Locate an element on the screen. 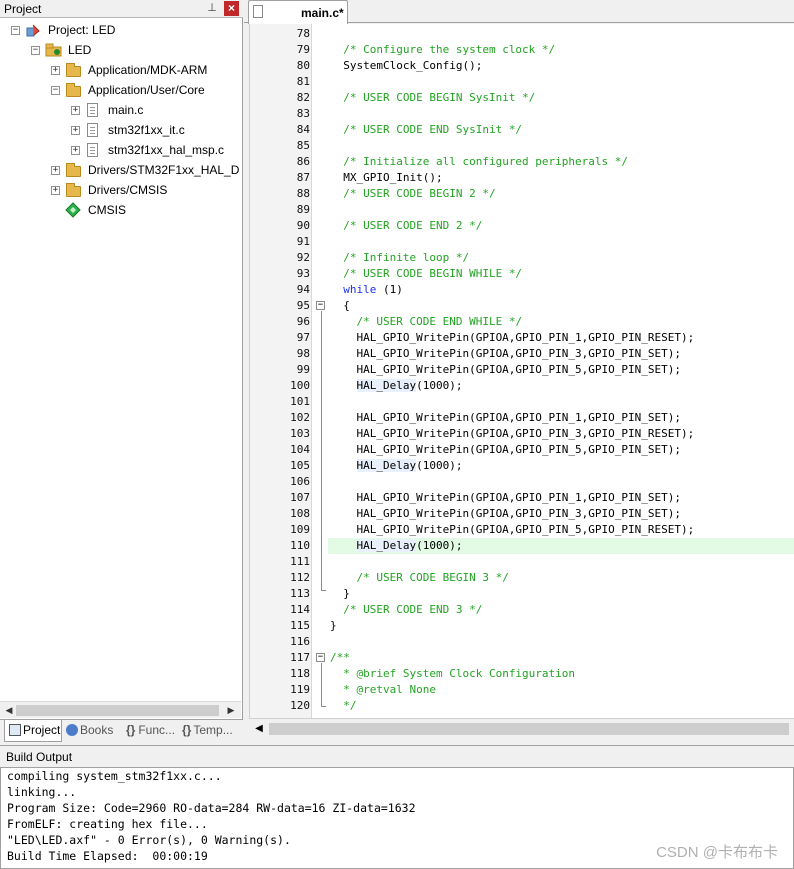 The height and width of the screenshot is (869, 794). tab-main-c: main.c* is located at coordinates (298, 12).